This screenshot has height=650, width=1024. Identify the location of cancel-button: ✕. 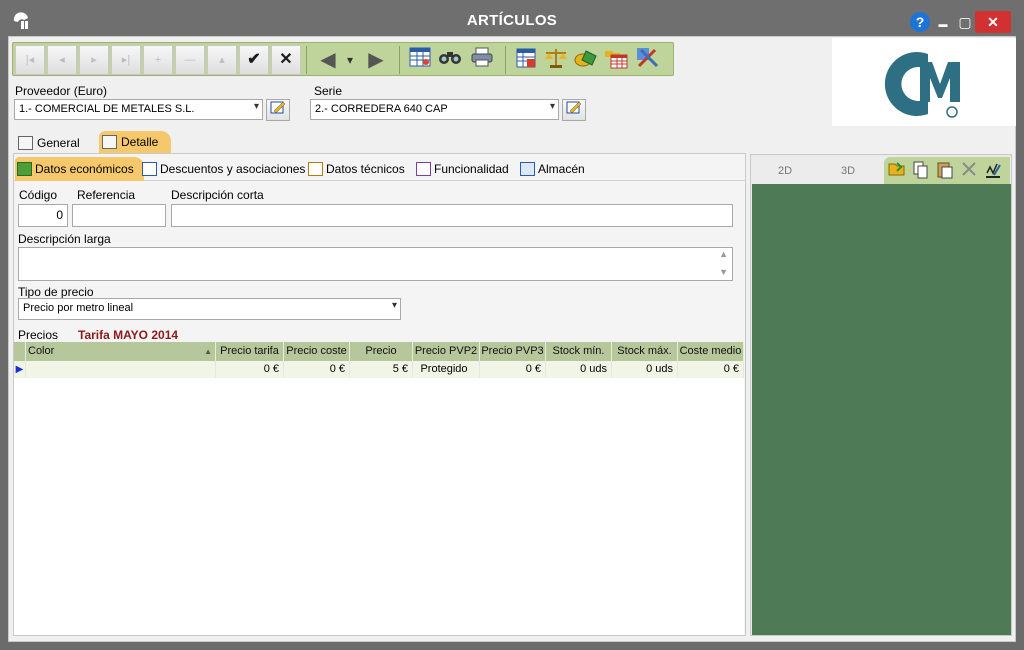
(286, 60).